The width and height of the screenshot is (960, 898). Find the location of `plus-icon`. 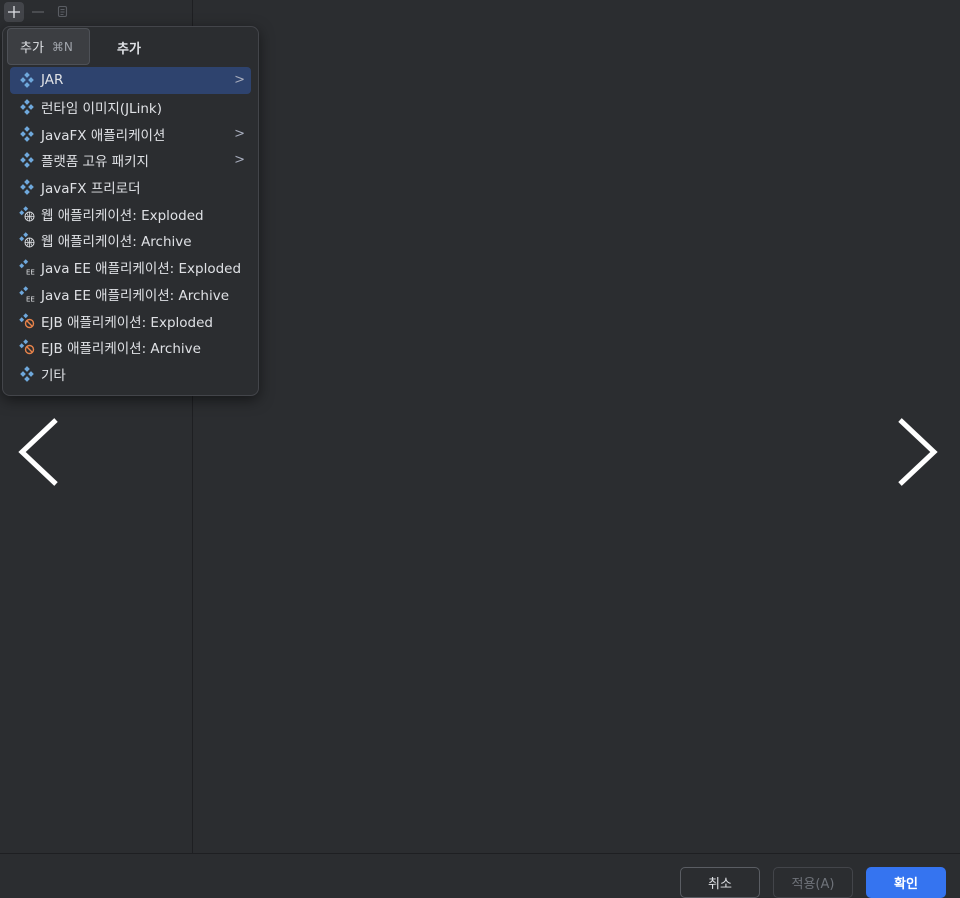

plus-icon is located at coordinates (14, 12).